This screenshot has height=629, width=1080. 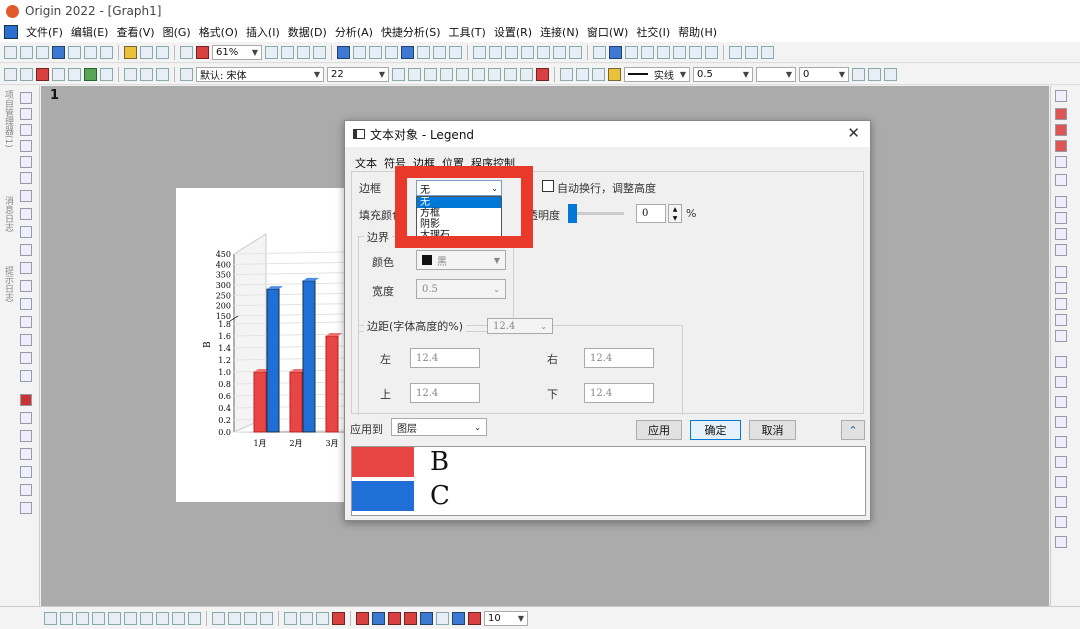 What do you see at coordinates (1061, 542) in the screenshot?
I see `more-tools-icon` at bounding box center [1061, 542].